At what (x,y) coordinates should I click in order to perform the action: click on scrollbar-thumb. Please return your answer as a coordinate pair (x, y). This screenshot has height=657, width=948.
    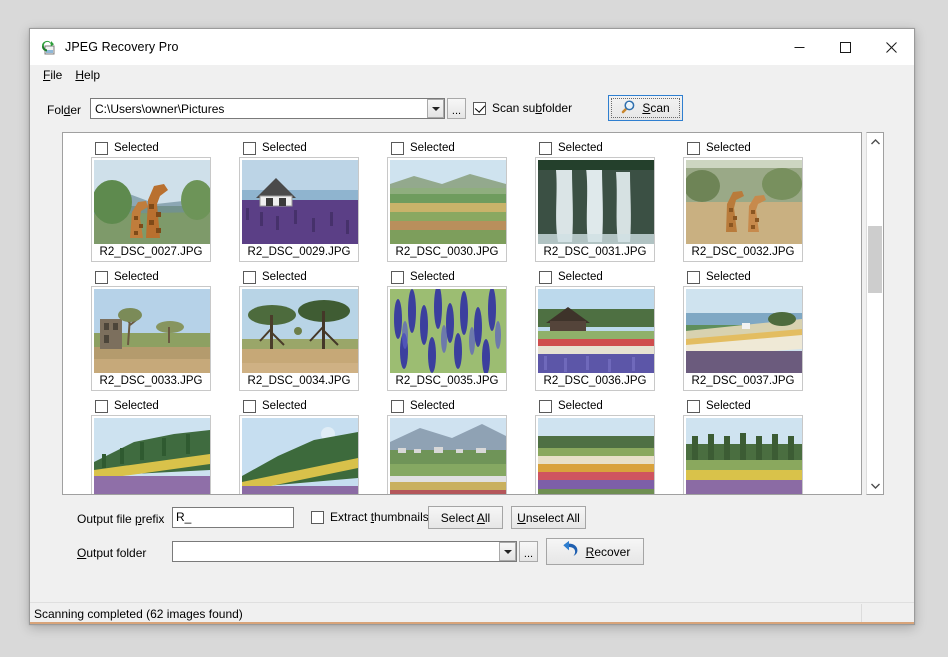
    Looking at the image, I should click on (875, 259).